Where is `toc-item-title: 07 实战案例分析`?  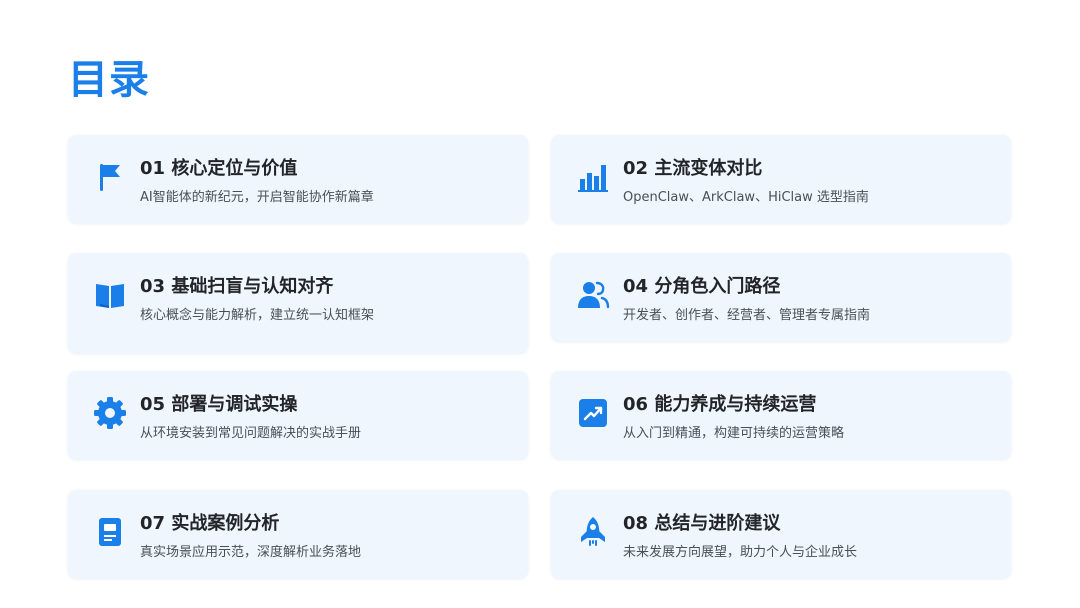 toc-item-title: 07 实战案例分析 is located at coordinates (210, 523).